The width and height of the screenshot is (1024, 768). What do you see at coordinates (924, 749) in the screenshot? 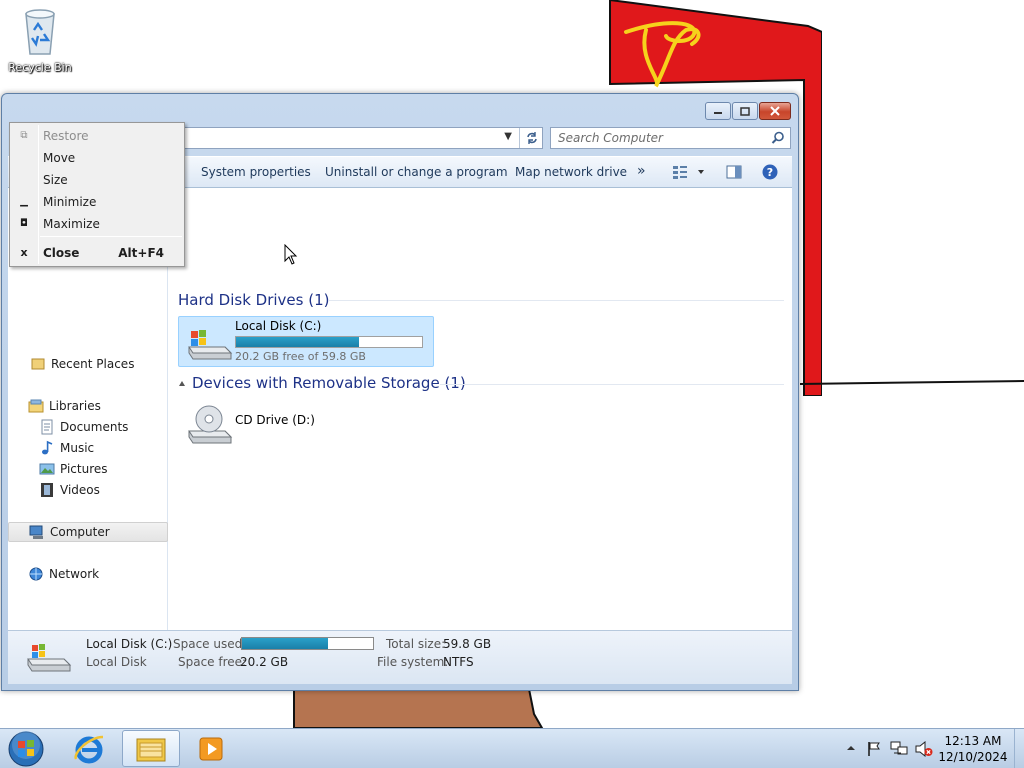
I see `volume-muted-icon` at bounding box center [924, 749].